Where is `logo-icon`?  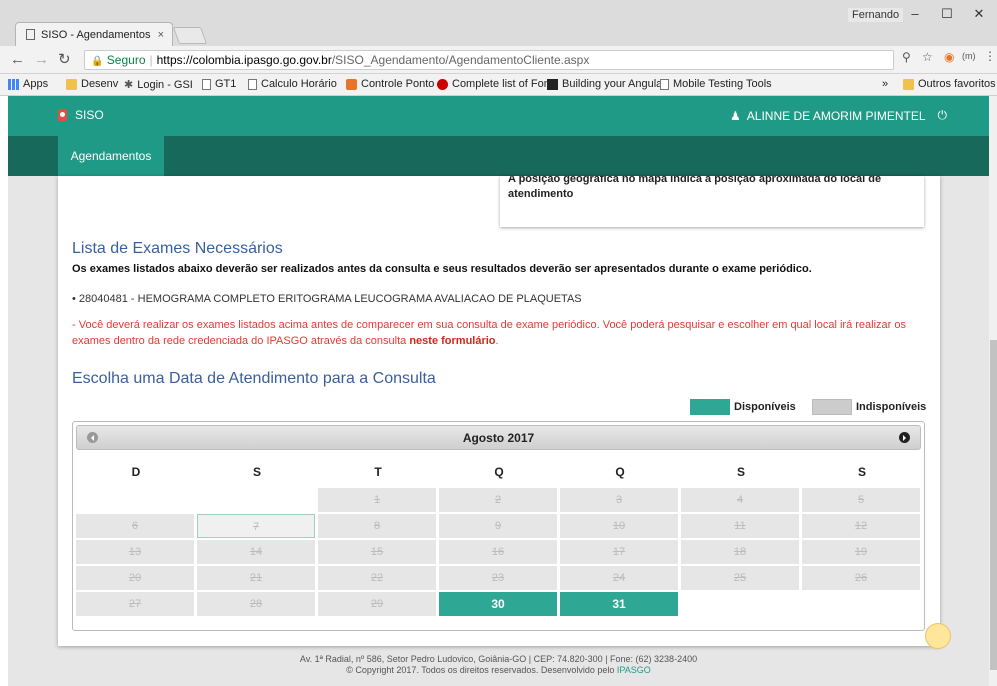
logo-icon is located at coordinates (552, 84).